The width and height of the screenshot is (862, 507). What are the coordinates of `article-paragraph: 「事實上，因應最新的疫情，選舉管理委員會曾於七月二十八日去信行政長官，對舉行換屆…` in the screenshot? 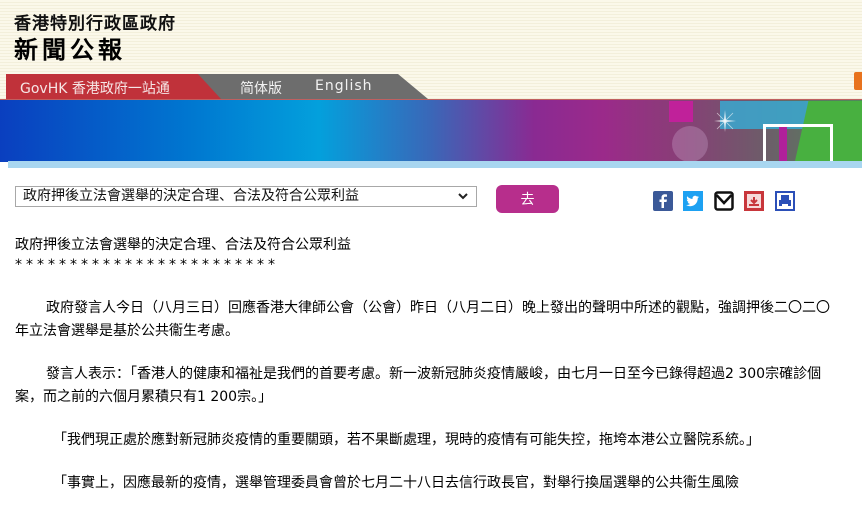 It's located at (396, 483).